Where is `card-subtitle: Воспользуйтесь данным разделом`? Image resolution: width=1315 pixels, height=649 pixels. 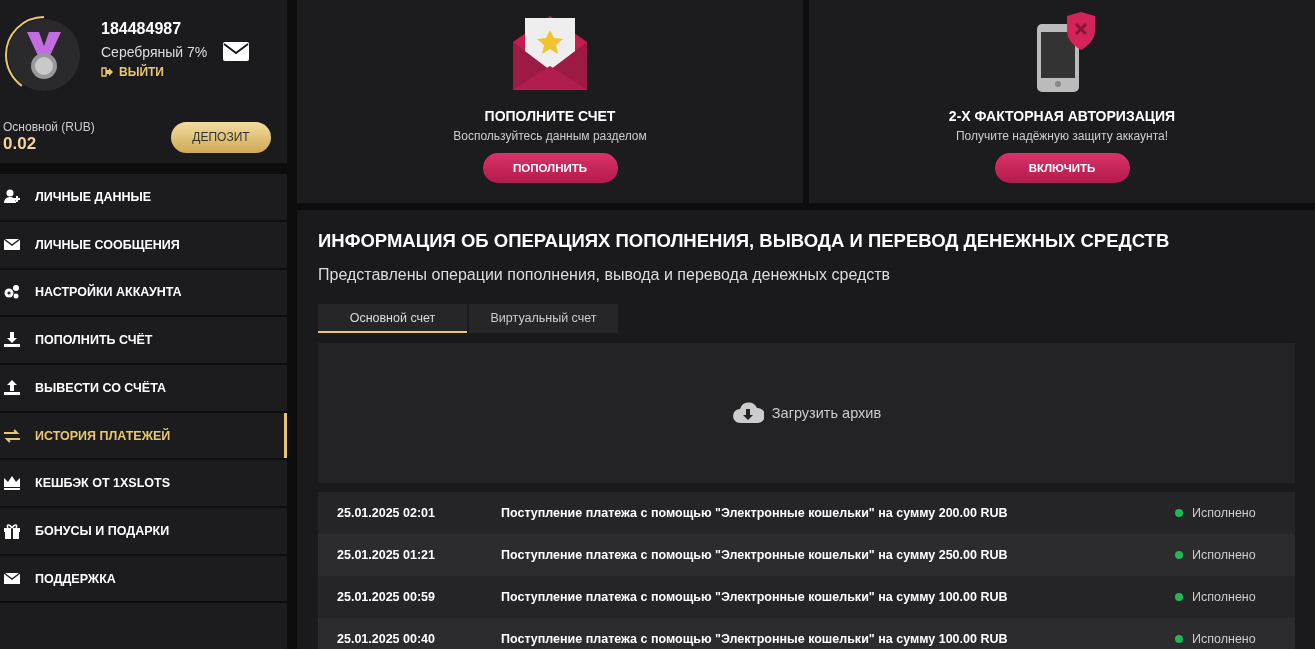 card-subtitle: Воспользуйтесь данным разделом is located at coordinates (550, 136).